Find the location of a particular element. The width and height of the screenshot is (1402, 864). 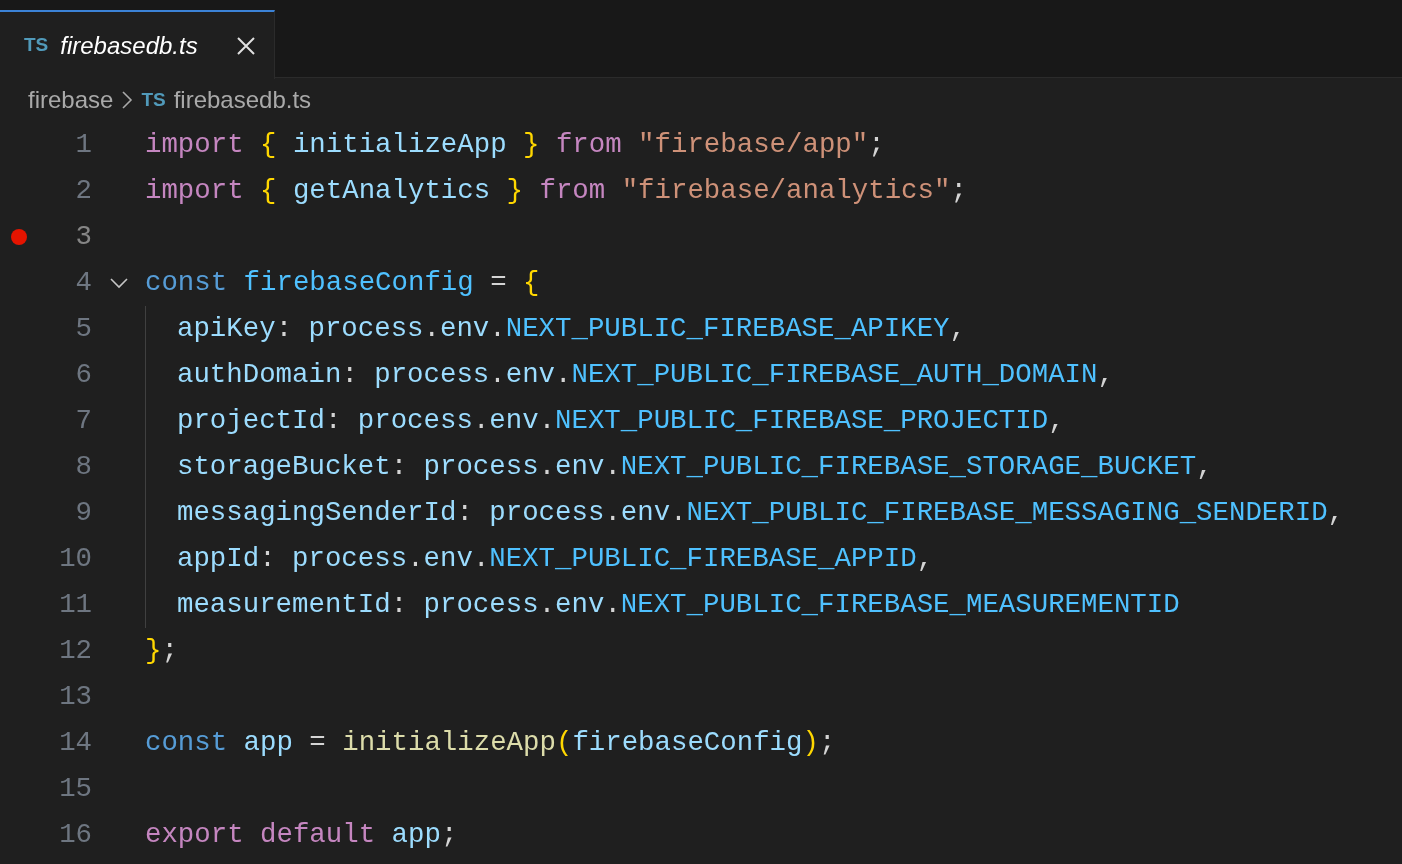

line-number: 14 is located at coordinates (75, 743).